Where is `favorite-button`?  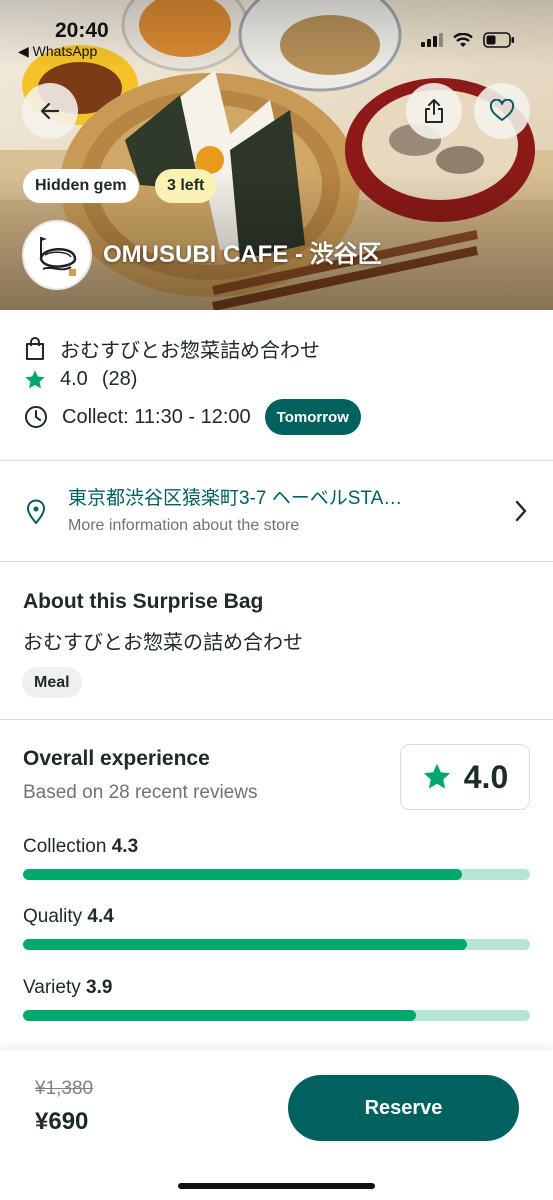
favorite-button is located at coordinates (502, 111).